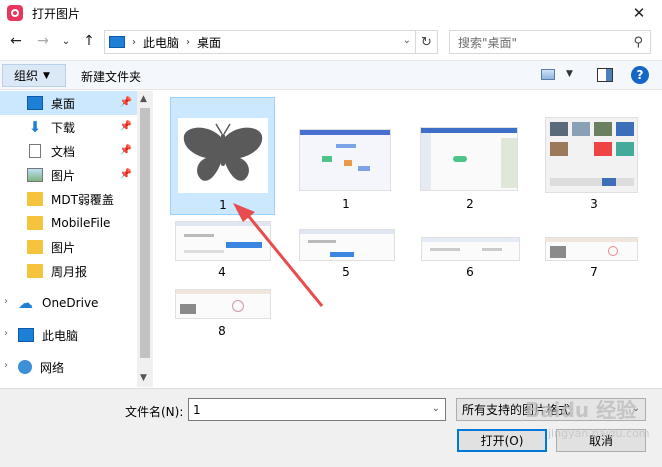 The height and width of the screenshot is (467, 662). I want to click on scrollbar-thumb, so click(145, 233).